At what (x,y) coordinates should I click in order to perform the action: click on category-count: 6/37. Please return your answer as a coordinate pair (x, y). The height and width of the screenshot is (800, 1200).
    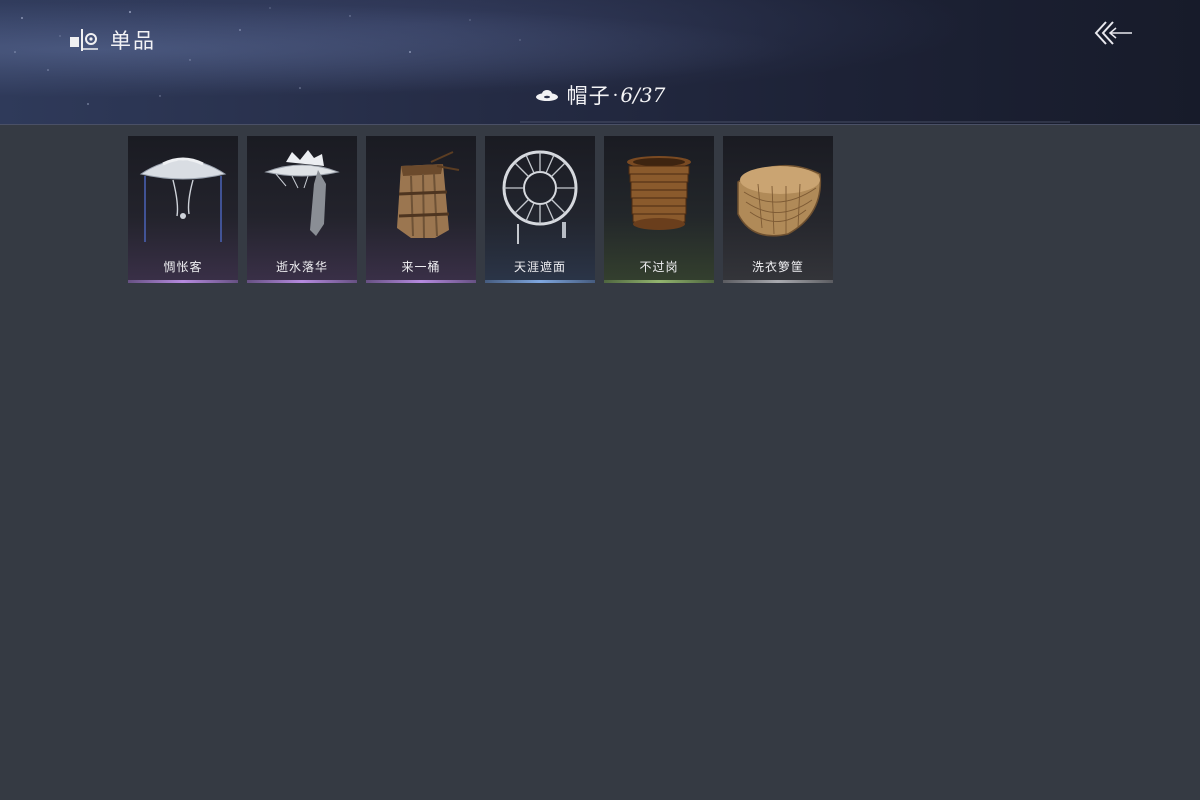
    Looking at the image, I should click on (643, 95).